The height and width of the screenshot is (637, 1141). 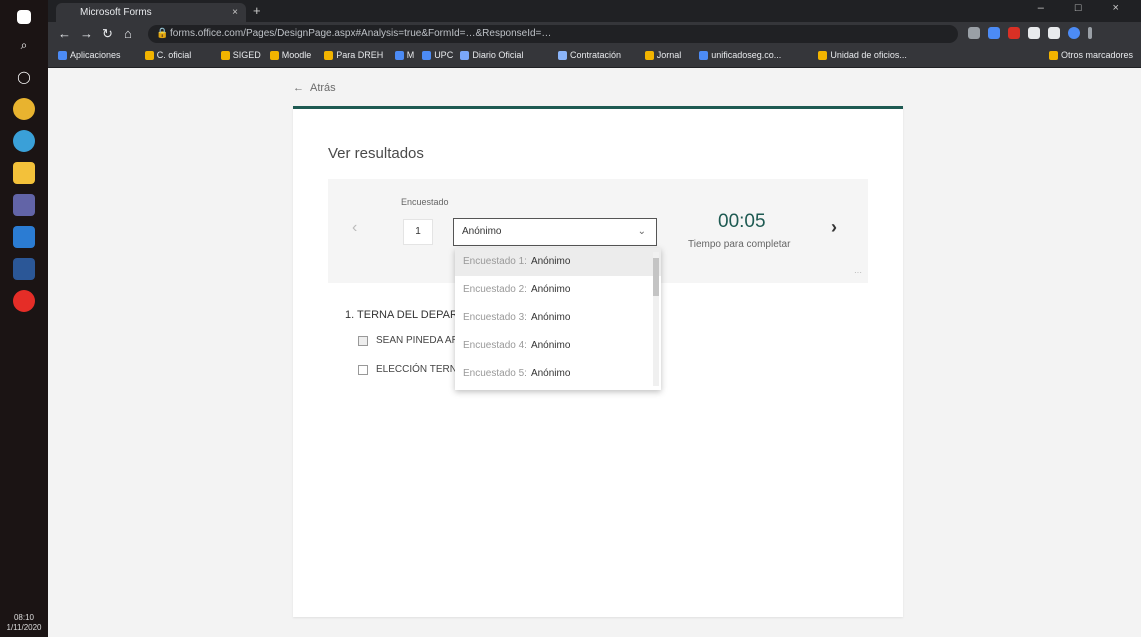 I want to click on bookmark-label: M, so click(x=410, y=55).